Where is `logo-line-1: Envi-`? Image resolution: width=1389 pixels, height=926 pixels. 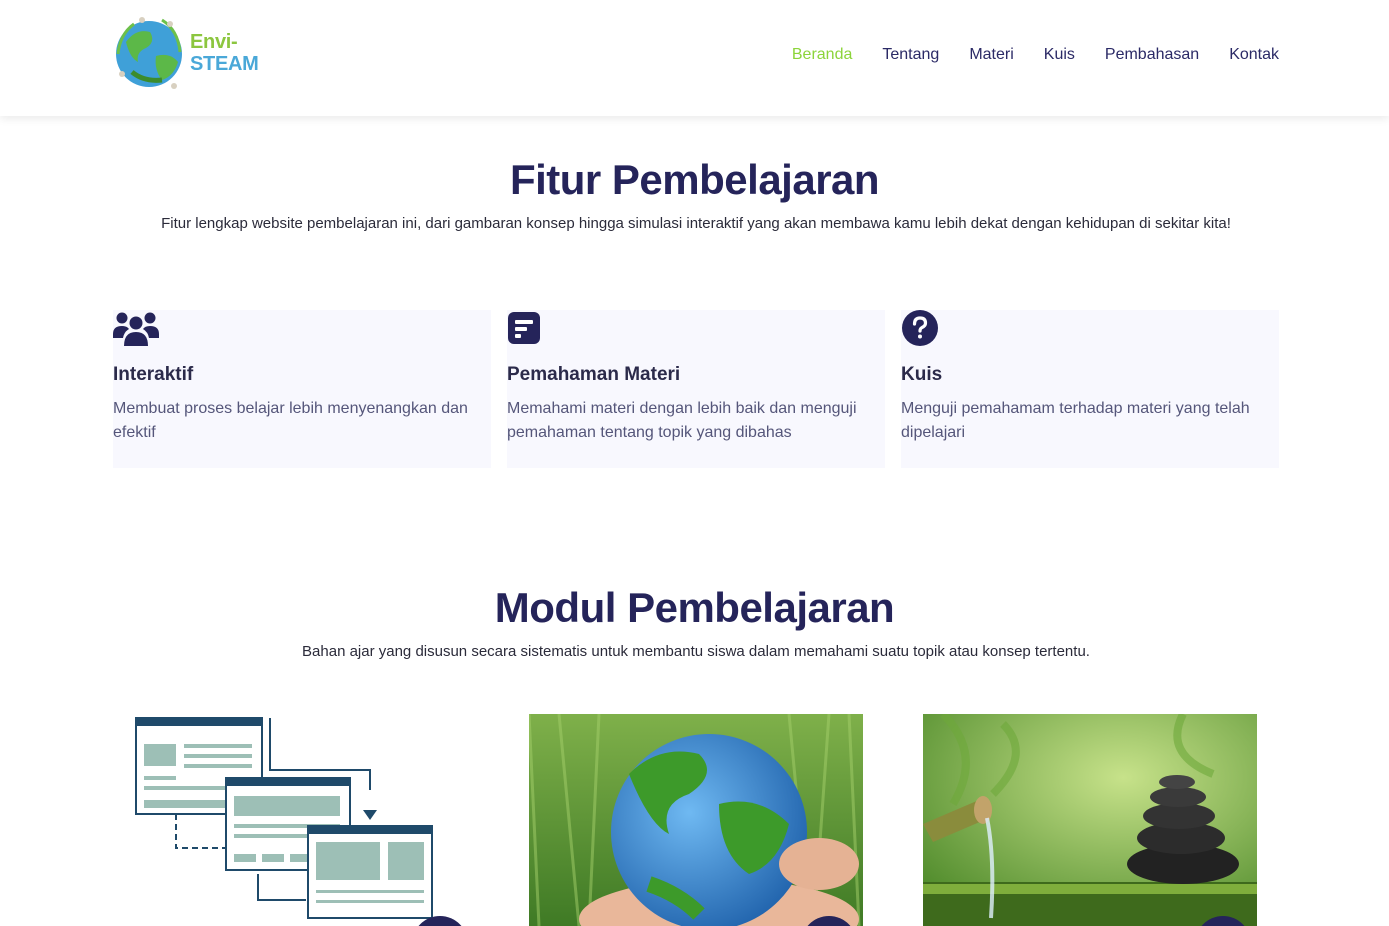
logo-line-1: Envi- is located at coordinates (214, 42).